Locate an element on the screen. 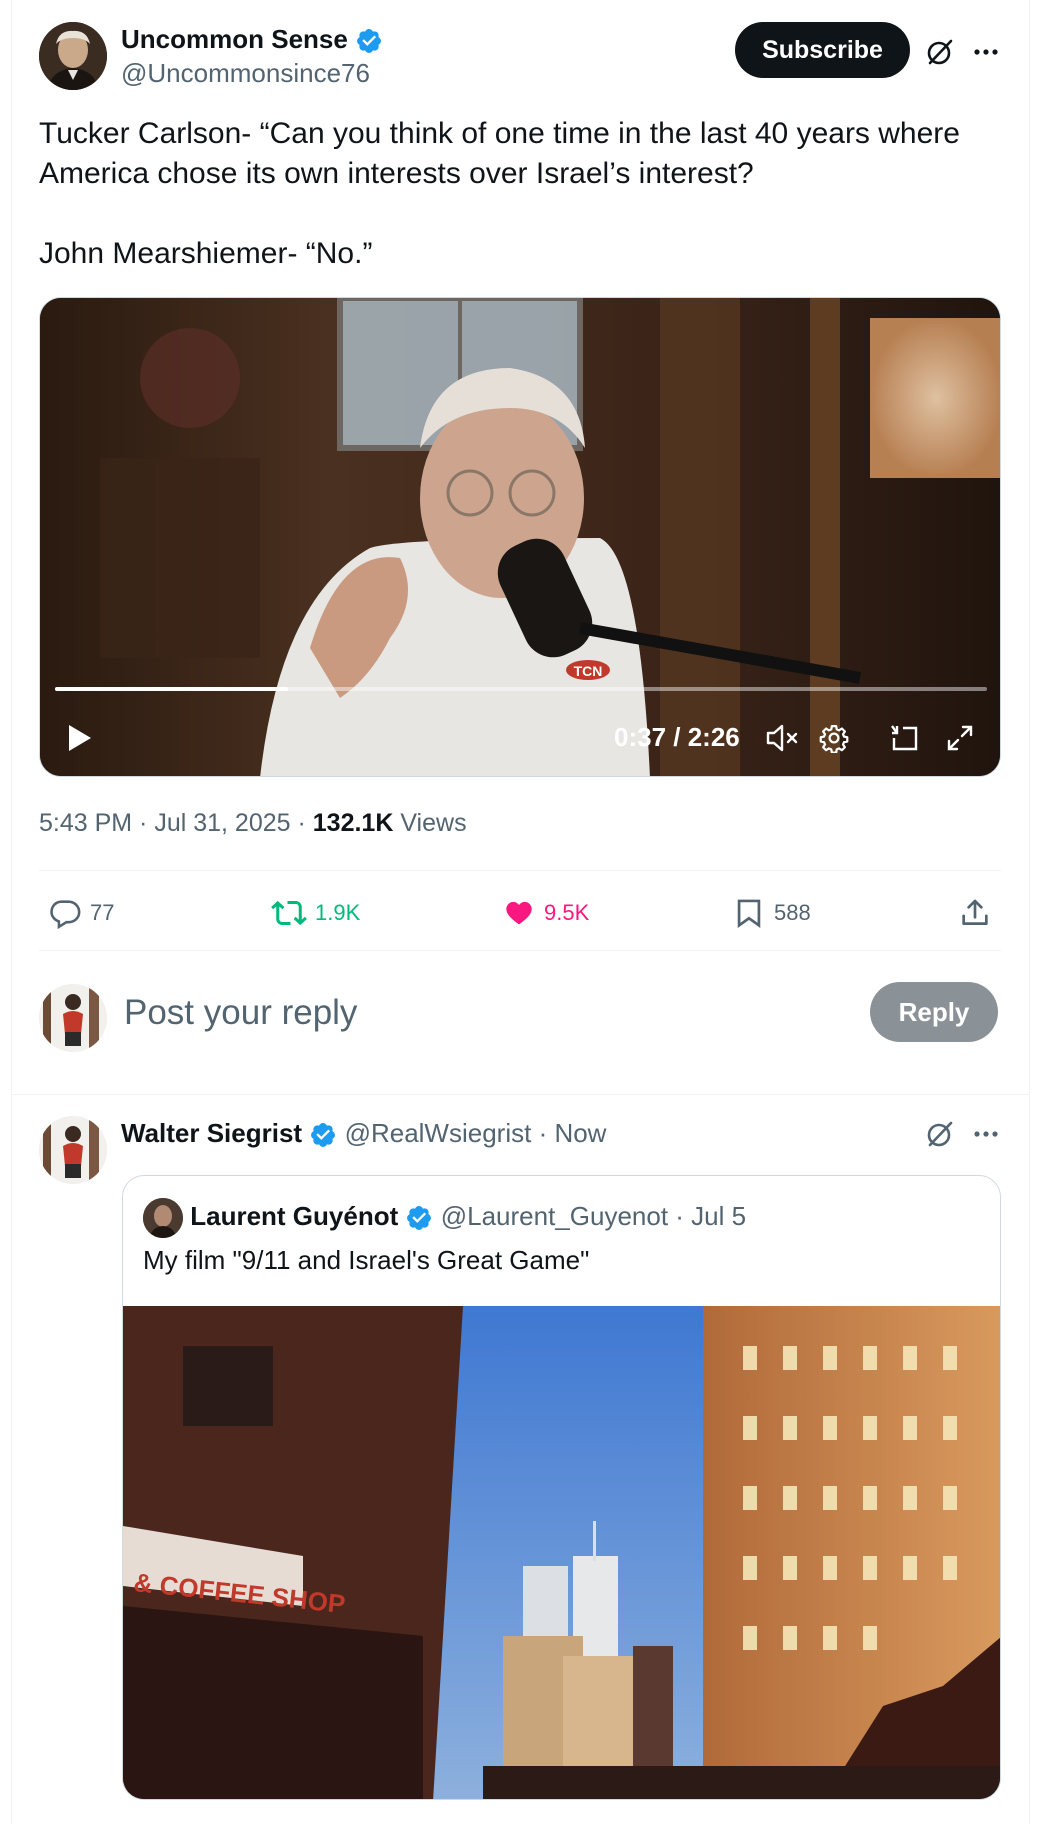 This screenshot has width=1049, height=1824. author-name-row: Uncommon Sense is located at coordinates (252, 39).